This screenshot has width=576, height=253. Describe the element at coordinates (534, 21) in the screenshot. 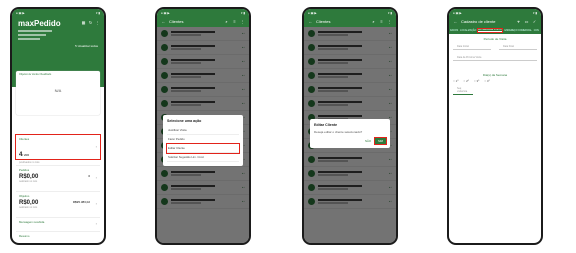

I see `check-icon: ✓` at that location.